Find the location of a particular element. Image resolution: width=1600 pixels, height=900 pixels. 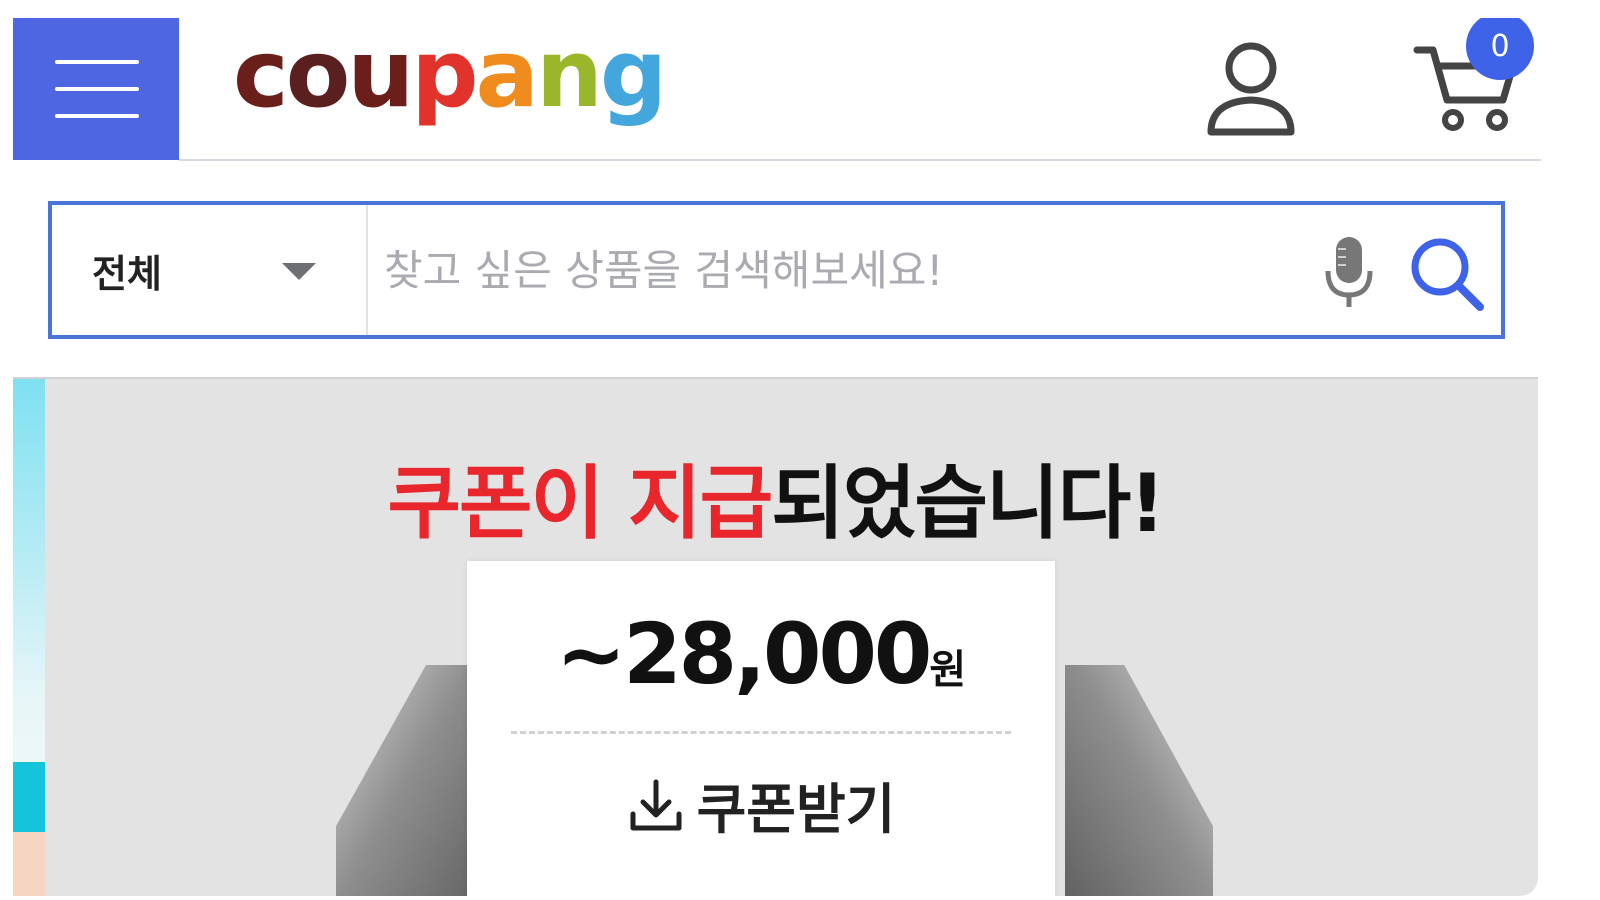

coupon-divider is located at coordinates (761, 732).